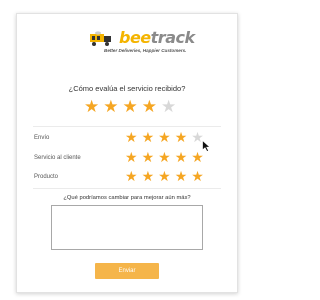 The width and height of the screenshot is (320, 300). I want to click on submit-button: Enviar, so click(127, 271).